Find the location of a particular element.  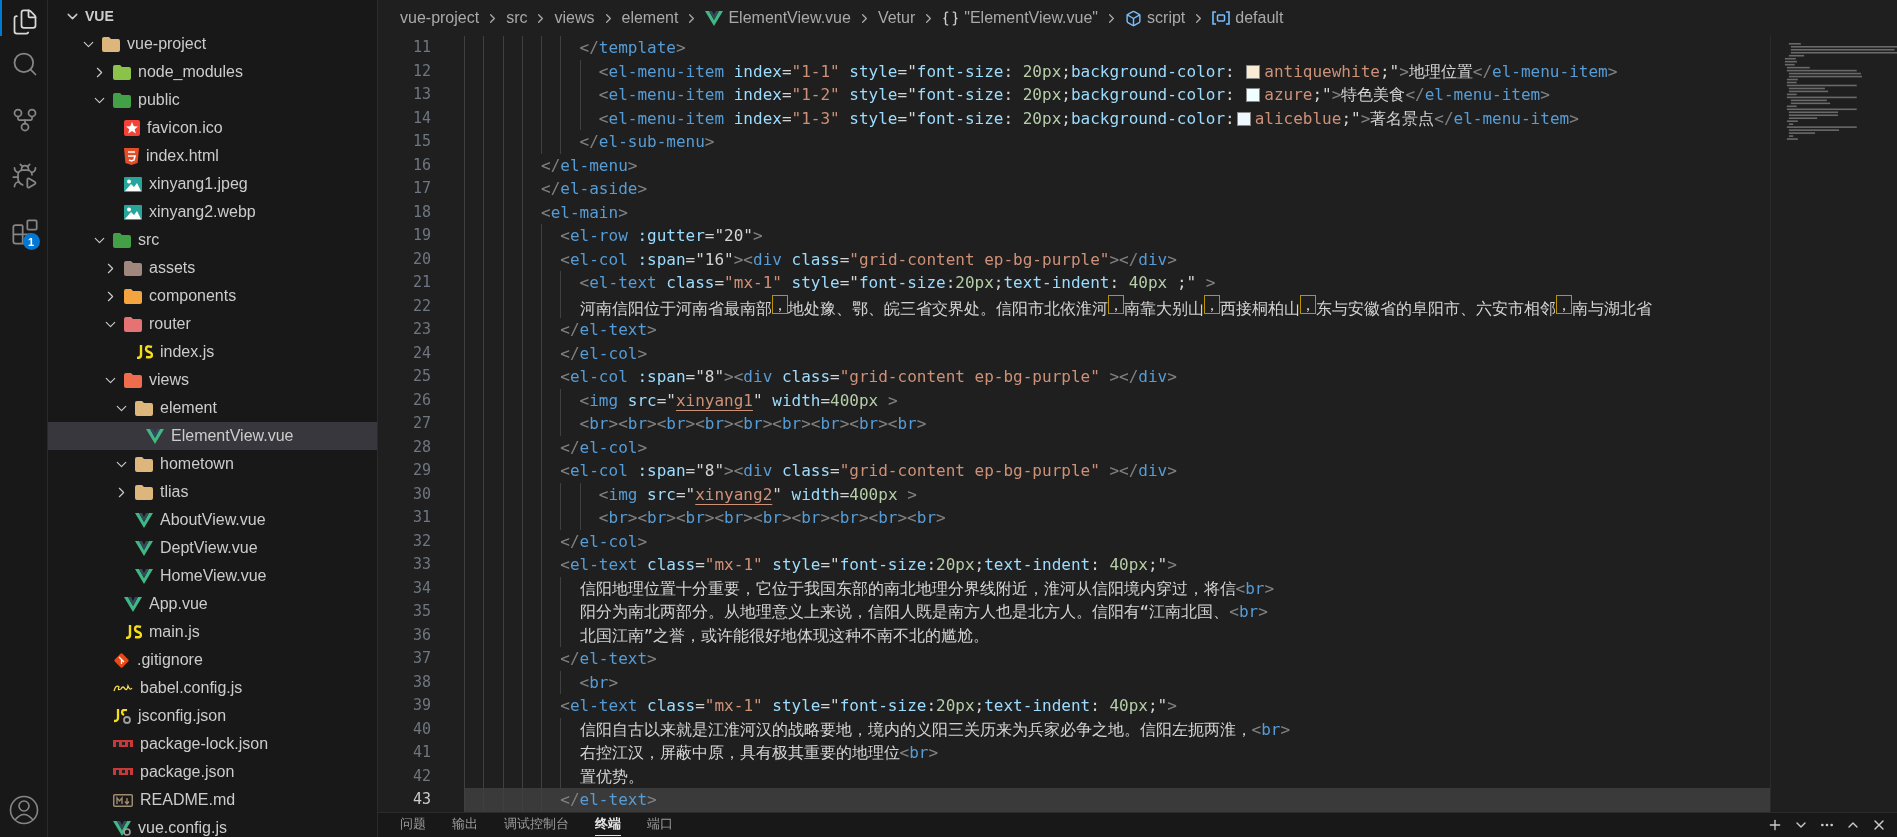

line-number: 24 is located at coordinates (421, 353).